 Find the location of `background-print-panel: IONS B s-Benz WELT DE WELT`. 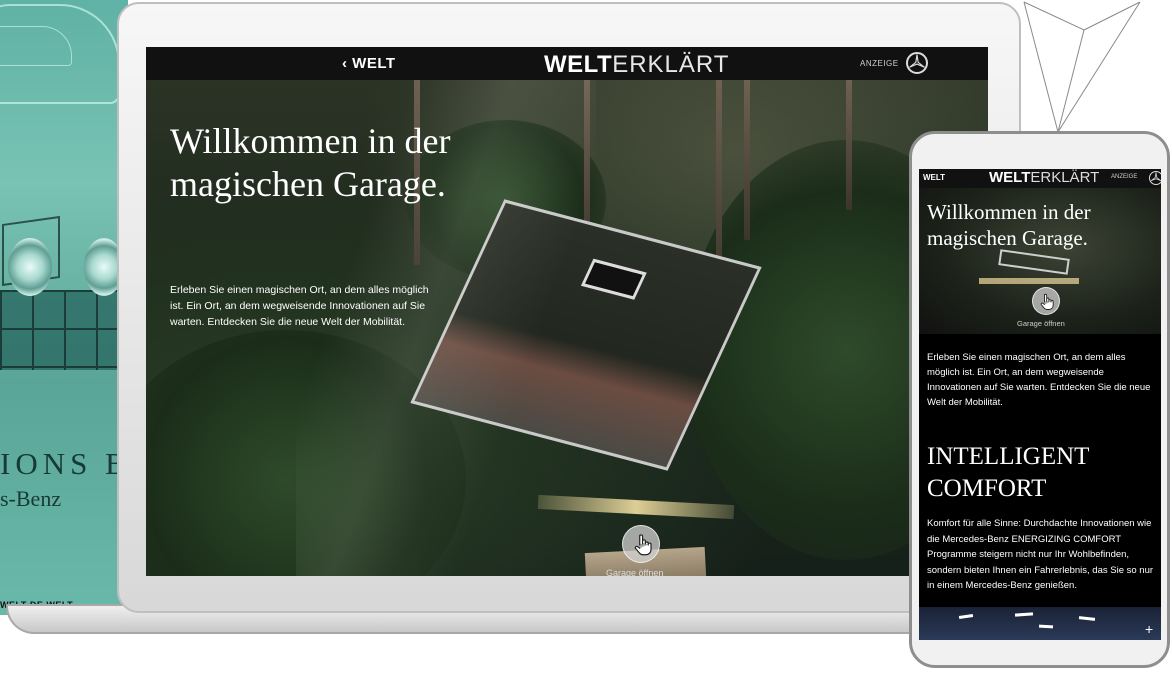

background-print-panel: IONS B s-Benz WELT DE WELT is located at coordinates (64, 307).